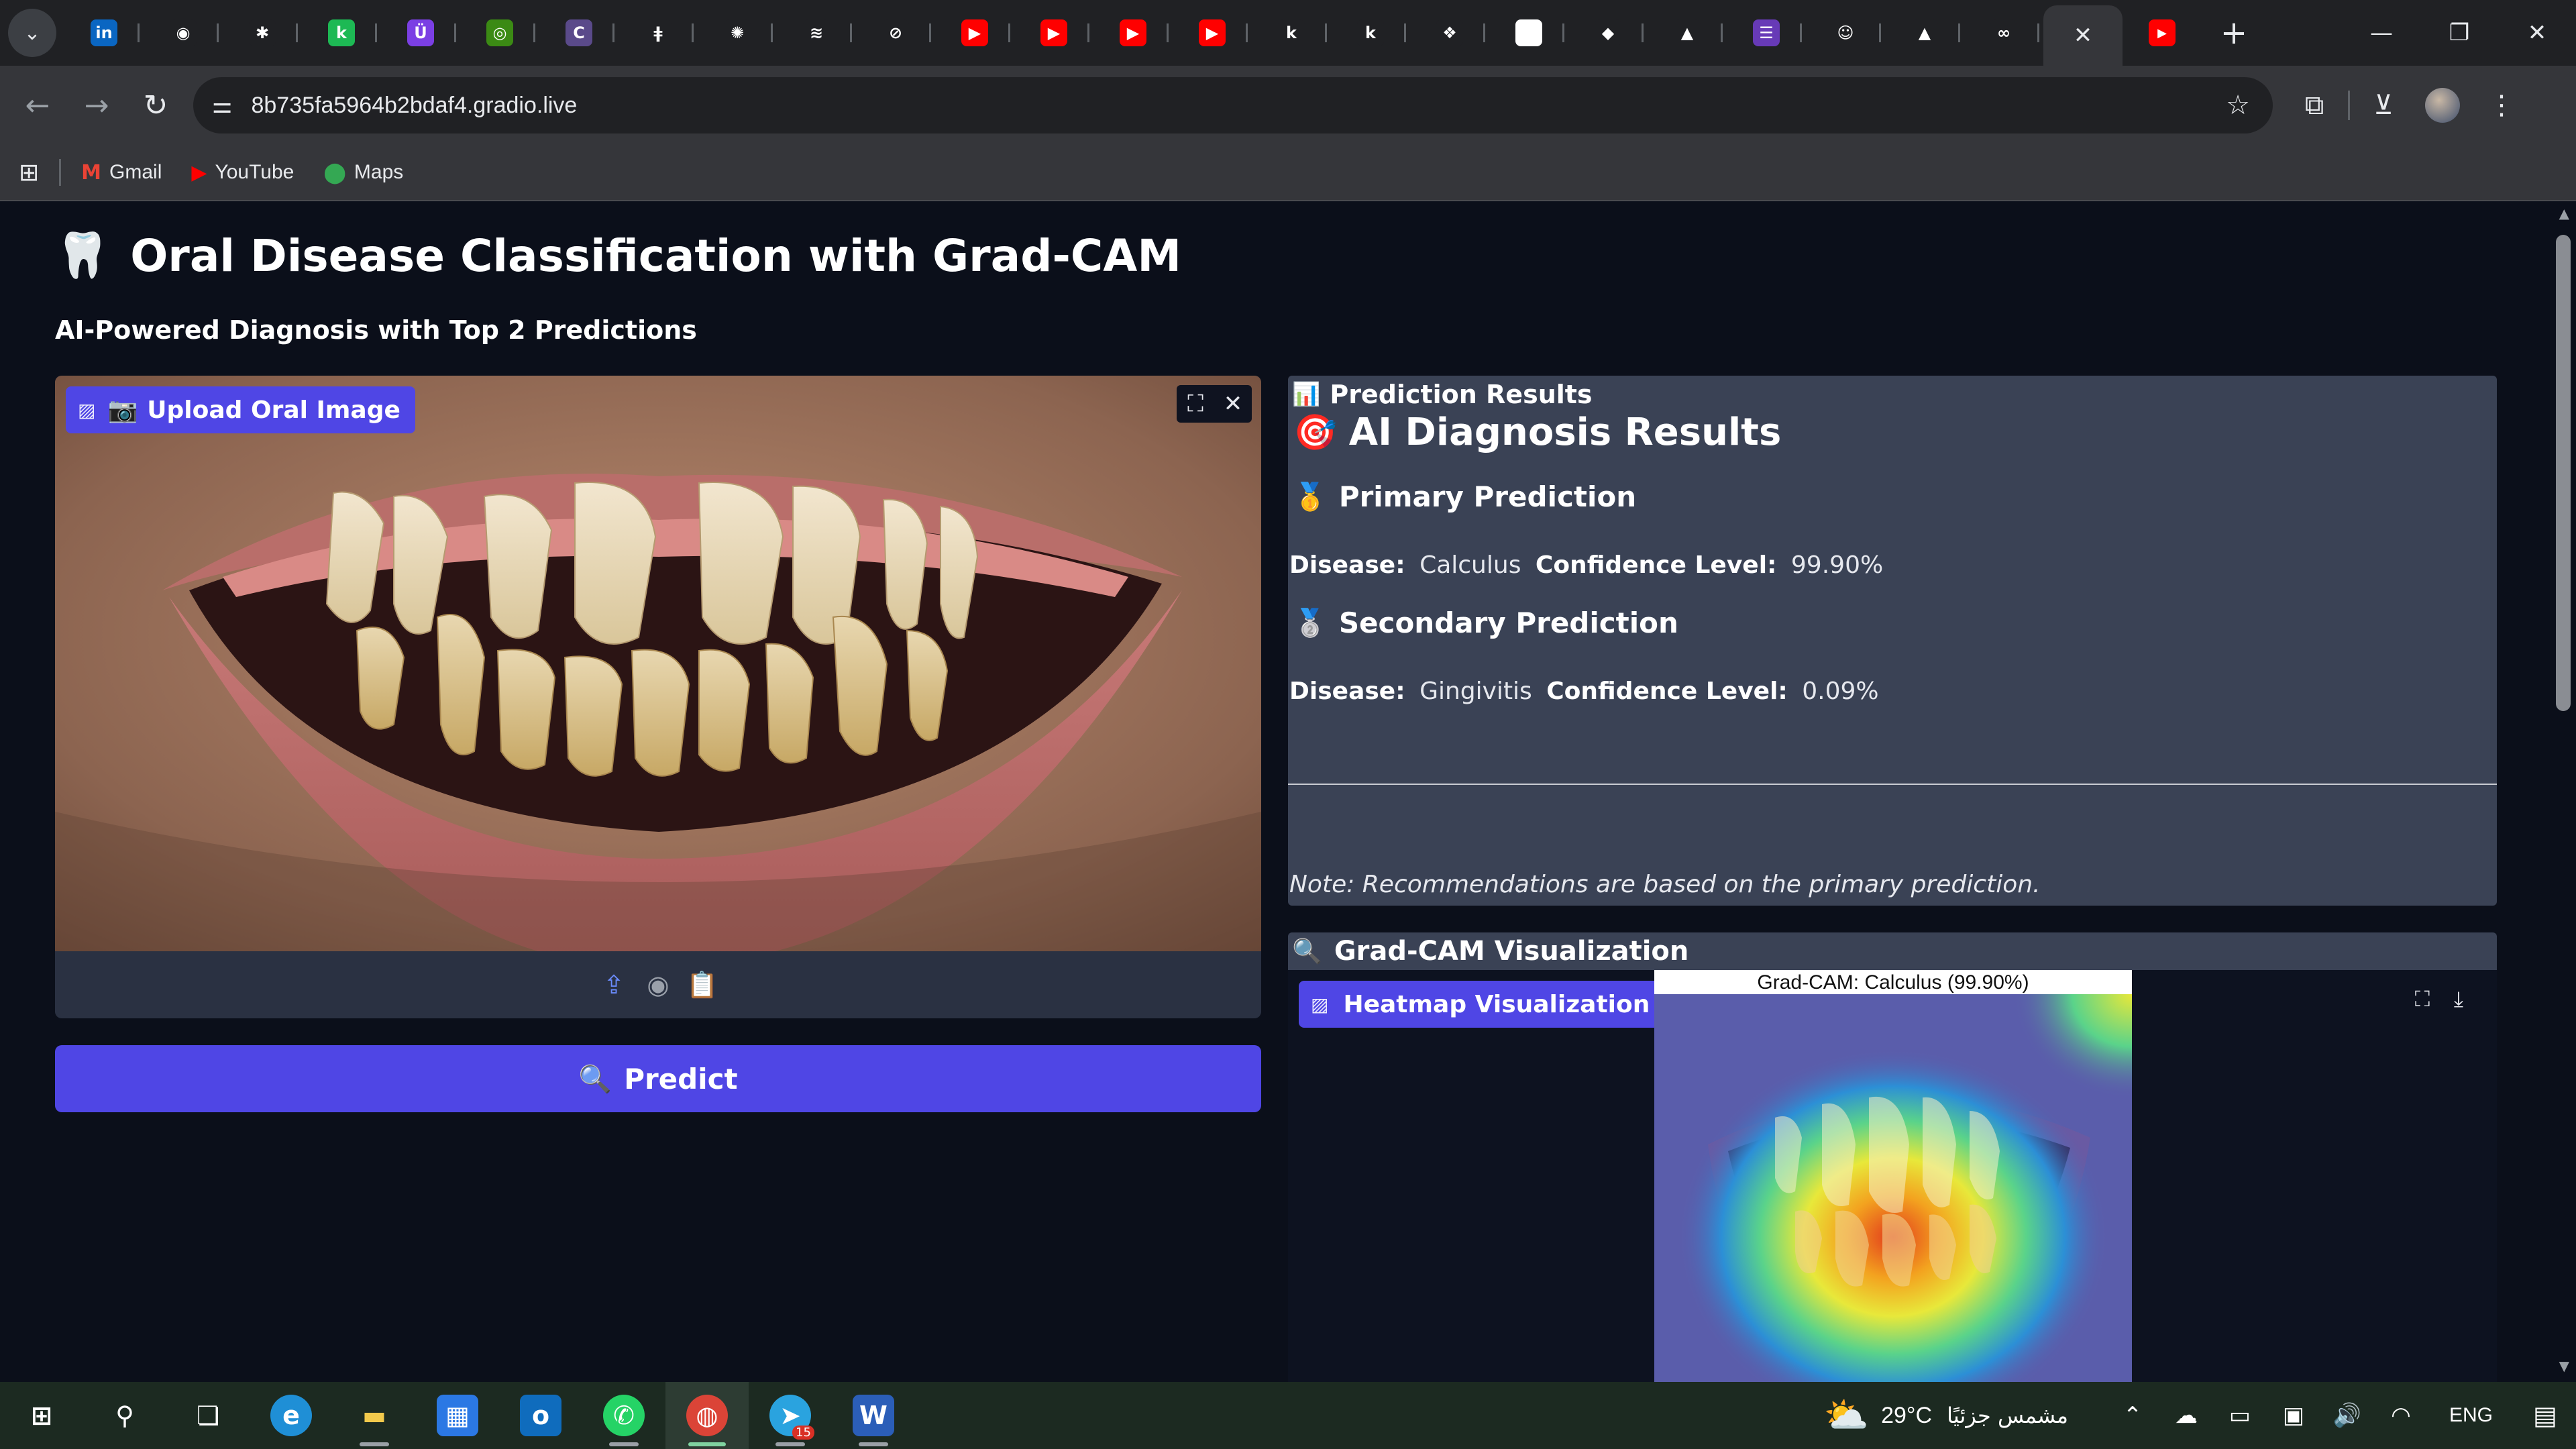  Describe the element at coordinates (1946, 1415) in the screenshot. I see `weather-widget: ⛅ 29°C مشمس جزئيًا` at that location.